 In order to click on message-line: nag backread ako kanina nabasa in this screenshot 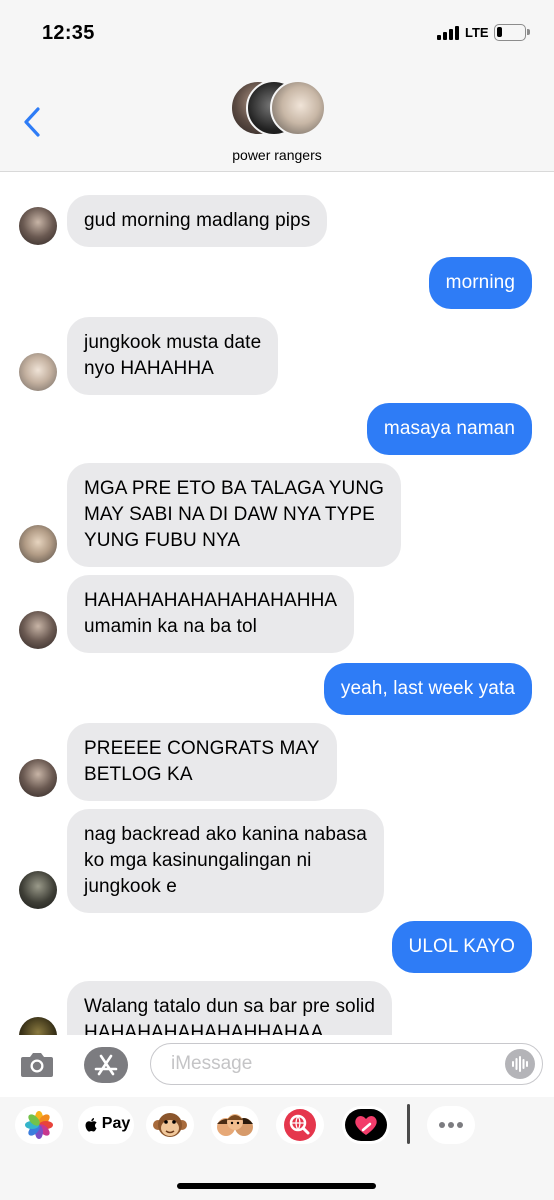, I will do `click(225, 834)`.